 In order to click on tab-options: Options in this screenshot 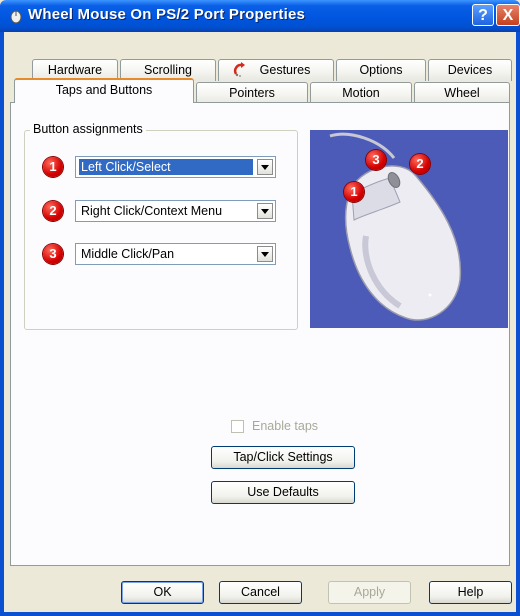, I will do `click(381, 70)`.